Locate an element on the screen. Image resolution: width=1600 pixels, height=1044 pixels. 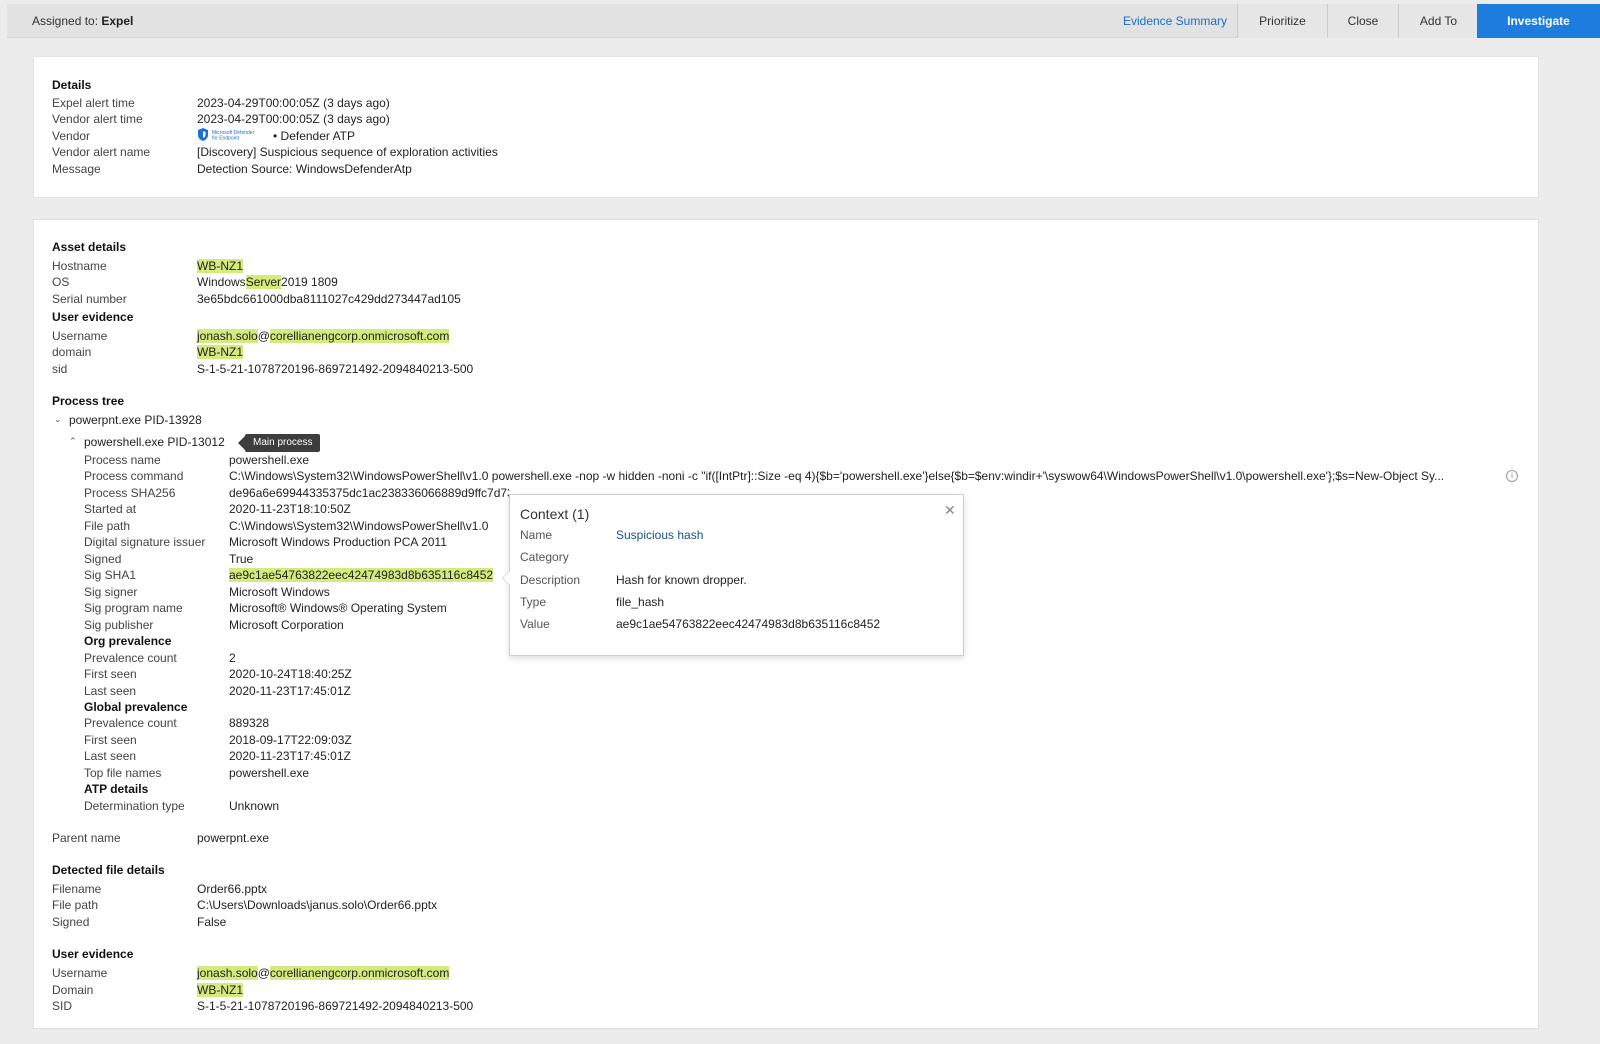
context-title: Context (1) is located at coordinates (555, 514).